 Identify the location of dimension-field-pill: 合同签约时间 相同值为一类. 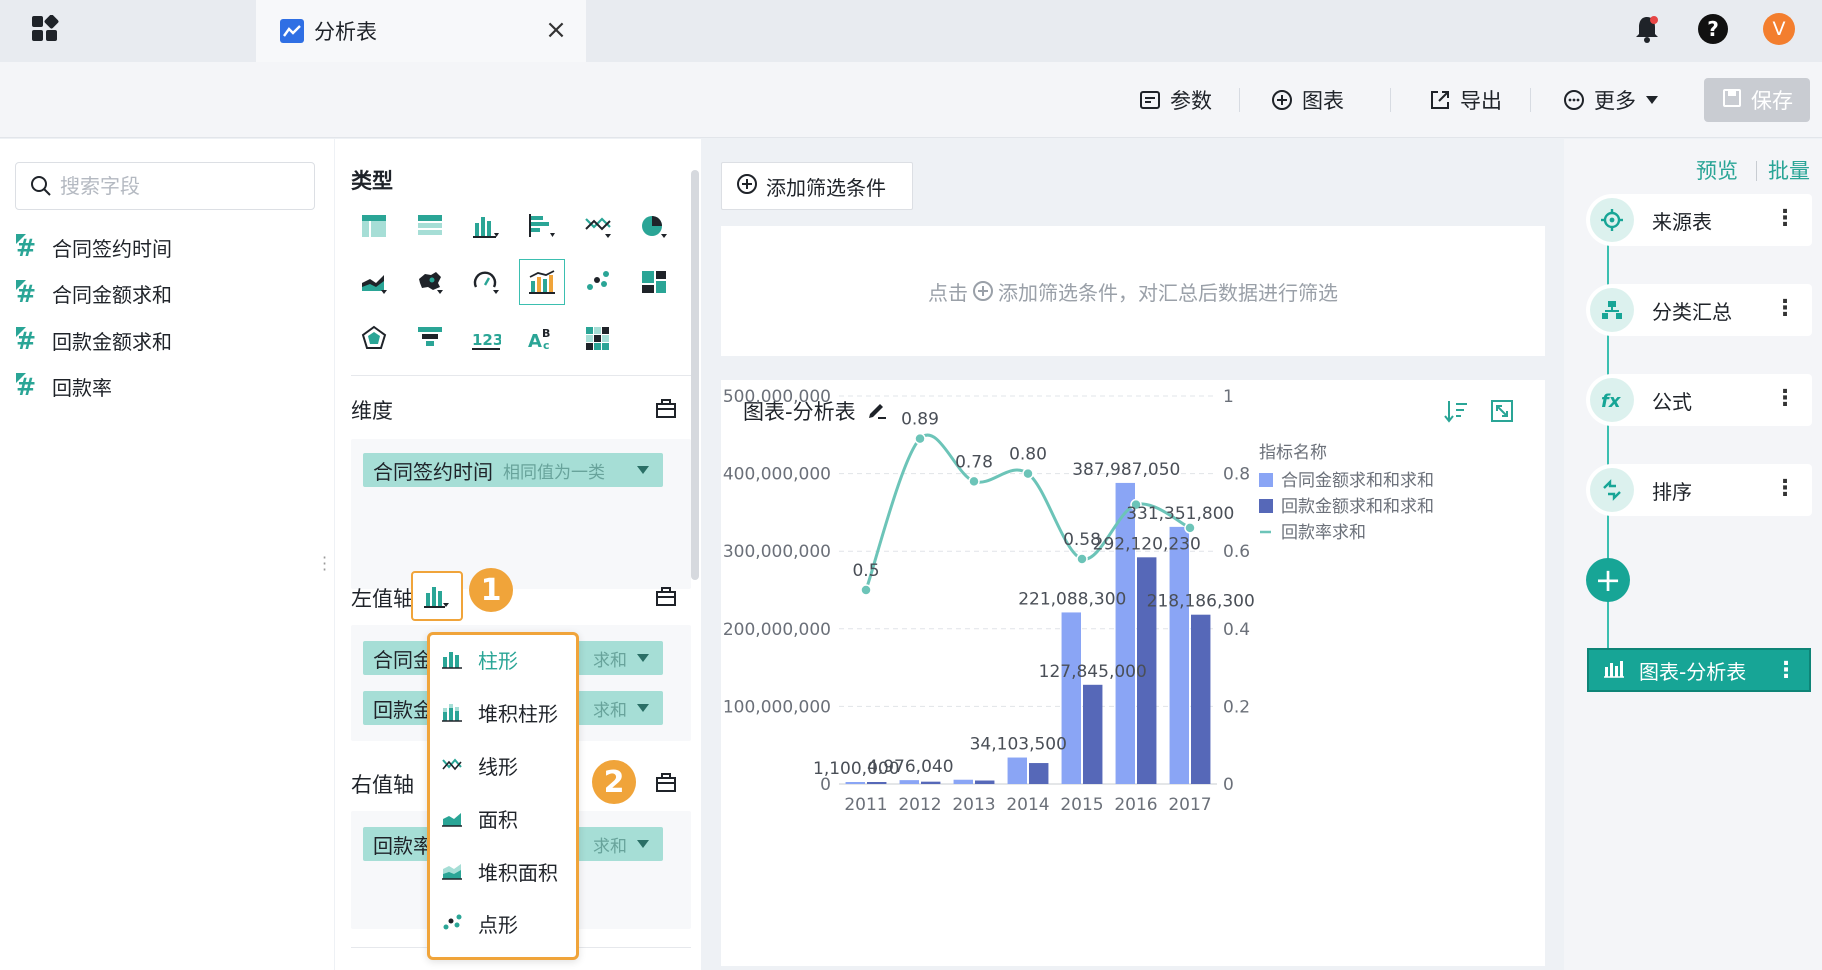
(513, 470).